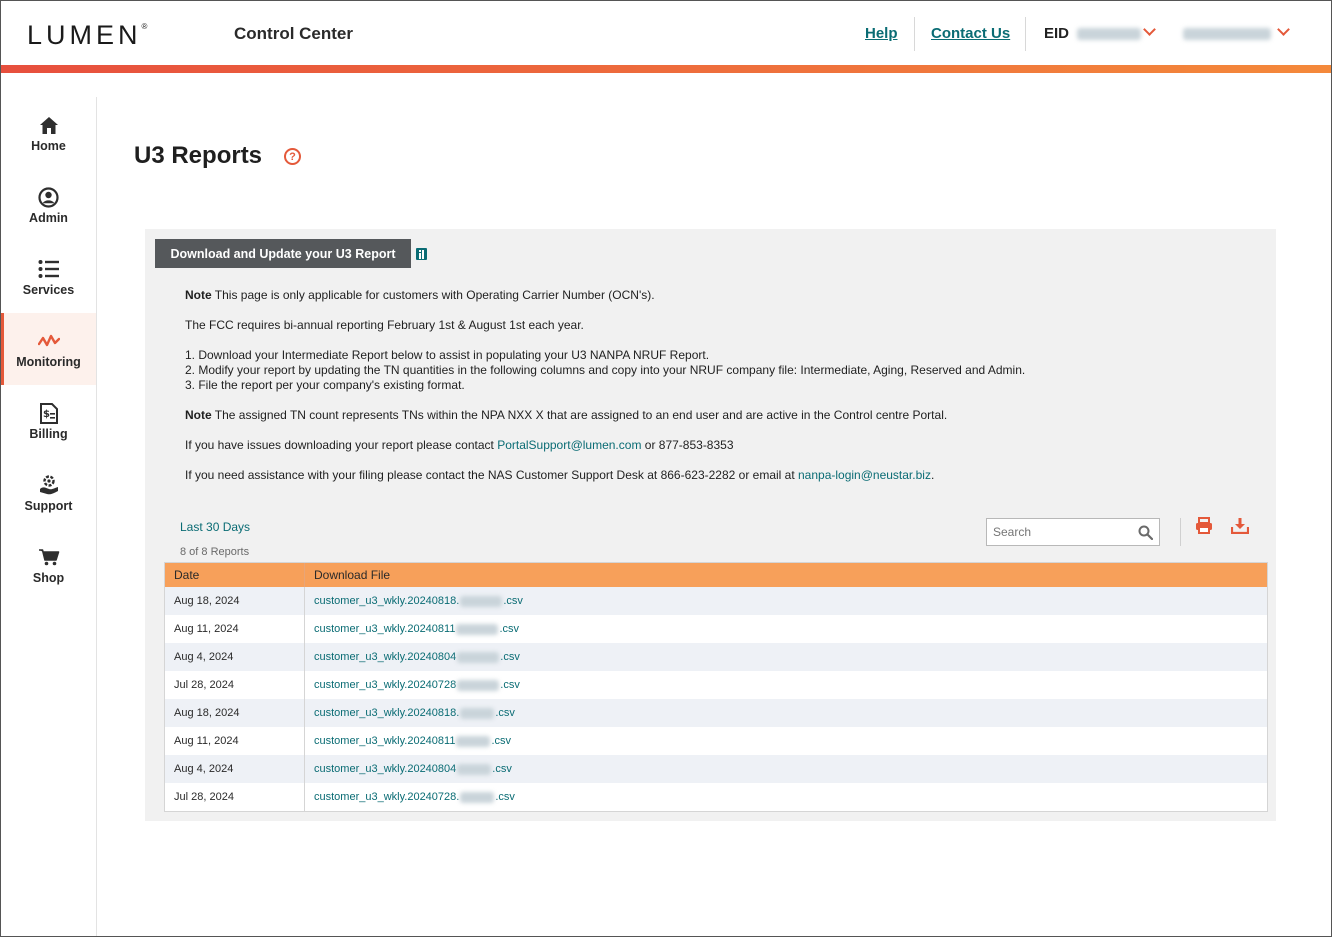 The height and width of the screenshot is (937, 1332). What do you see at coordinates (283, 253) in the screenshot?
I see `tab-download-update-report: Download and Update your U3 Report` at bounding box center [283, 253].